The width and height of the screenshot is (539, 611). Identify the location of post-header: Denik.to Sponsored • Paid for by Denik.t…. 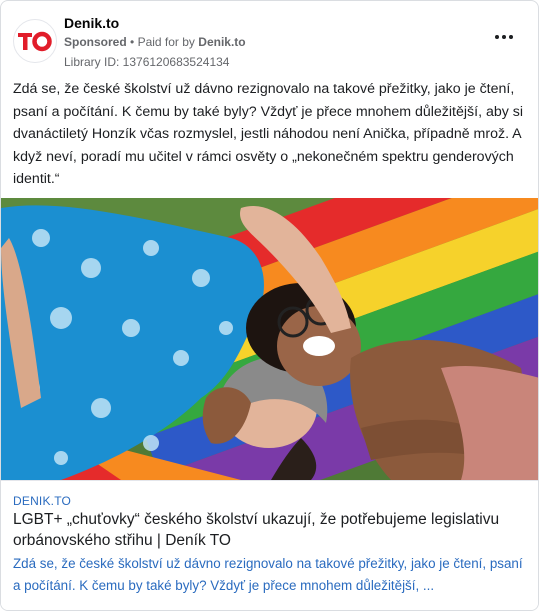
(269, 43).